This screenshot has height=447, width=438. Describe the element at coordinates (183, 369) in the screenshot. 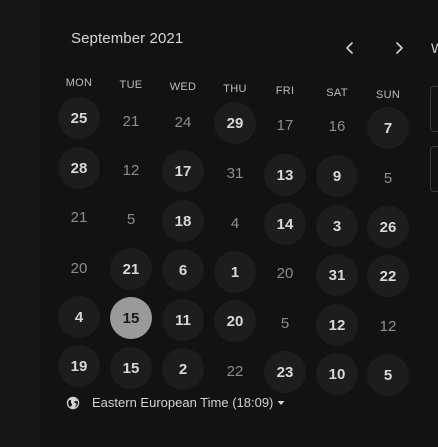

I see `available-day-button: 2` at that location.